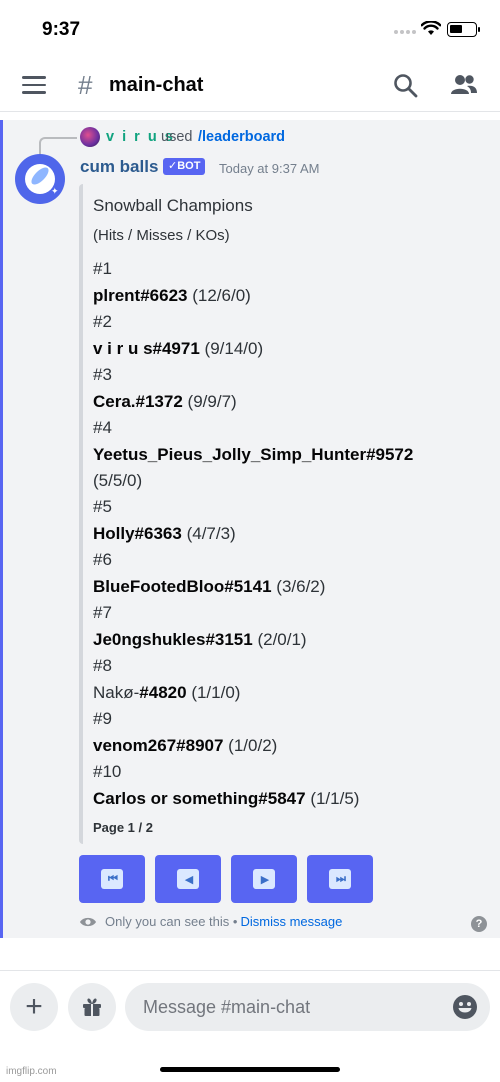 The image size is (500, 1082). What do you see at coordinates (164, 533) in the screenshot?
I see `leaderboard-entry: Holly#6363 (4/7/3)` at bounding box center [164, 533].